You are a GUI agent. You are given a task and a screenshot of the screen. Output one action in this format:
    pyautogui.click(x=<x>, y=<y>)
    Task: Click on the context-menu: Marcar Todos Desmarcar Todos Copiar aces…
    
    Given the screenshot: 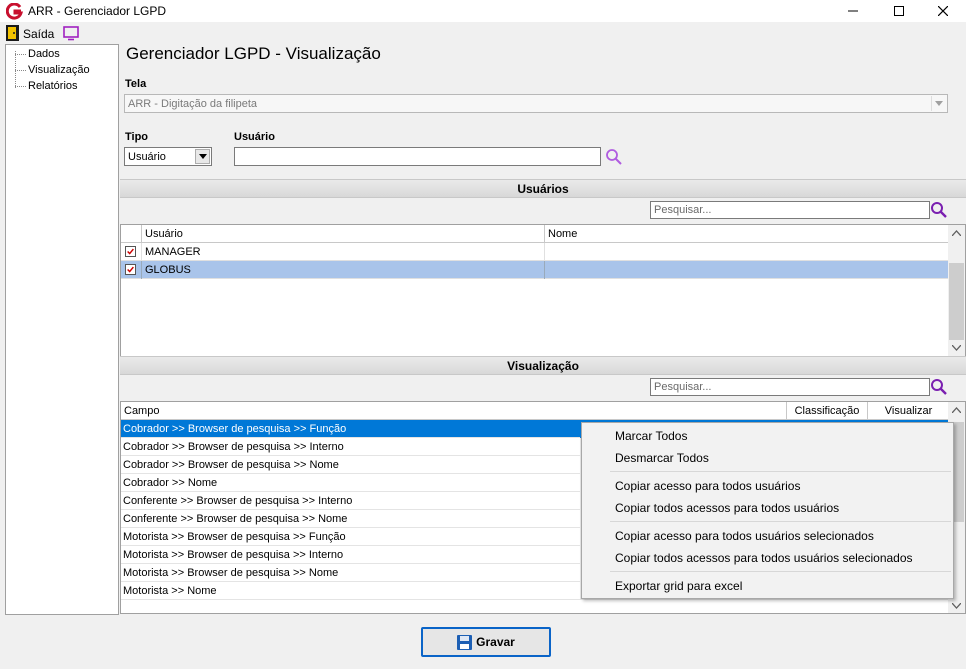 What is the action you would take?
    pyautogui.click(x=767, y=510)
    